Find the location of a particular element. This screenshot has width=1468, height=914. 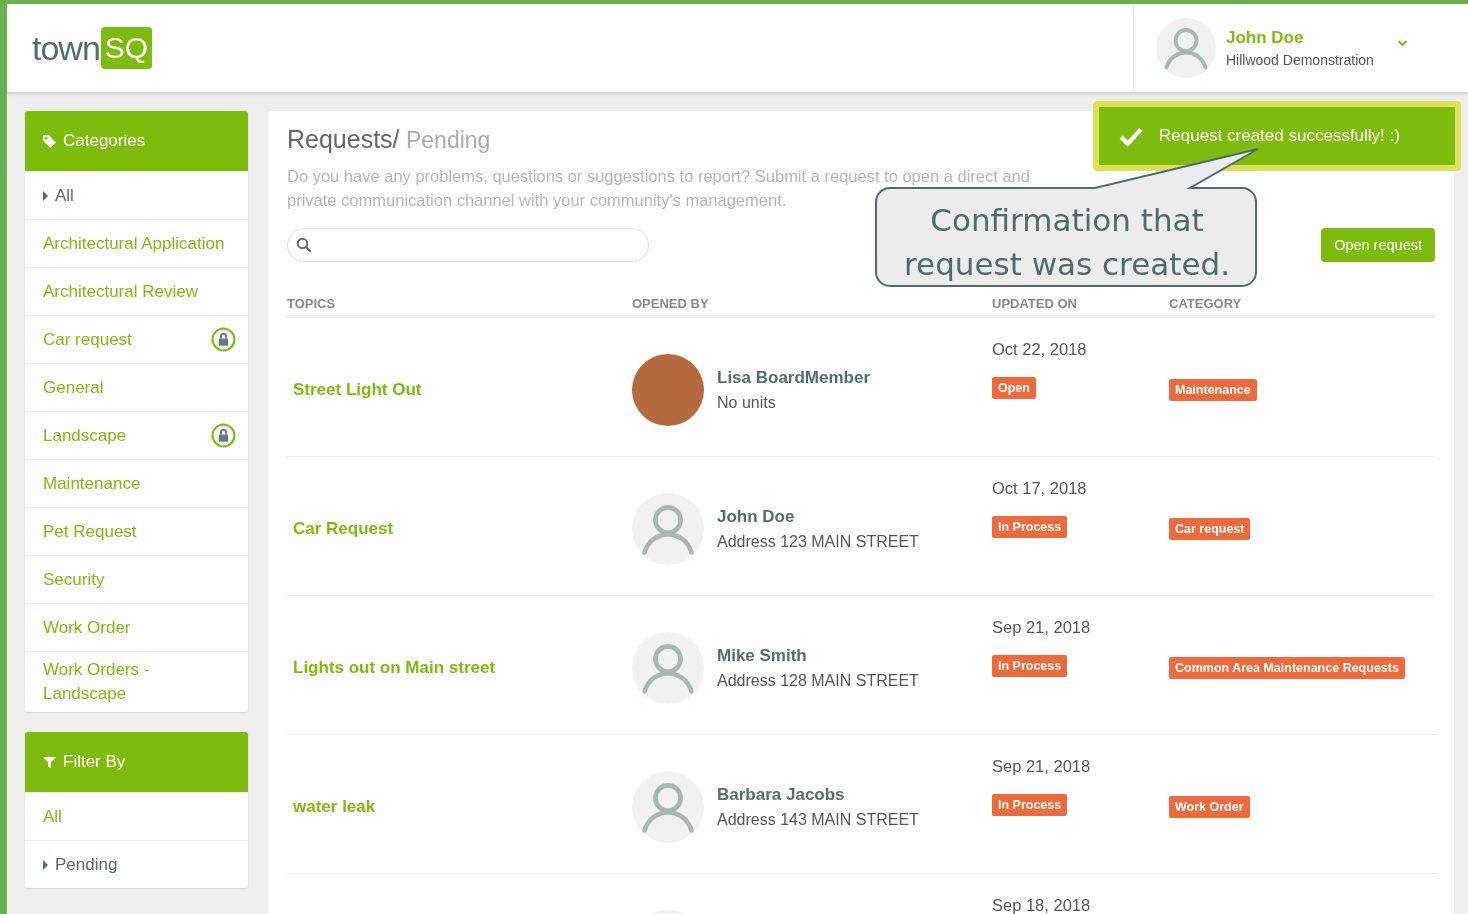

chevron-down-icon is located at coordinates (1402, 43).